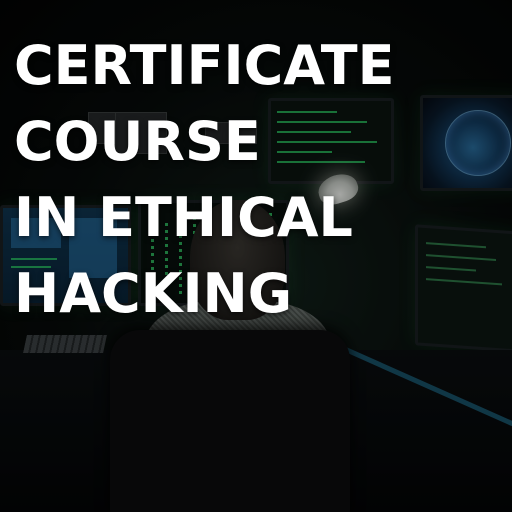 The height and width of the screenshot is (512, 512). What do you see at coordinates (153, 293) in the screenshot?
I see `headline-line-4: HACKING` at bounding box center [153, 293].